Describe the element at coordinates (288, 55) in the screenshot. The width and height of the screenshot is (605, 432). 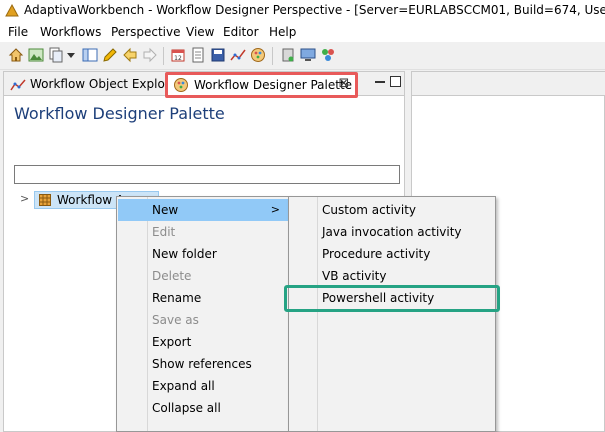
I see `server-icon` at that location.